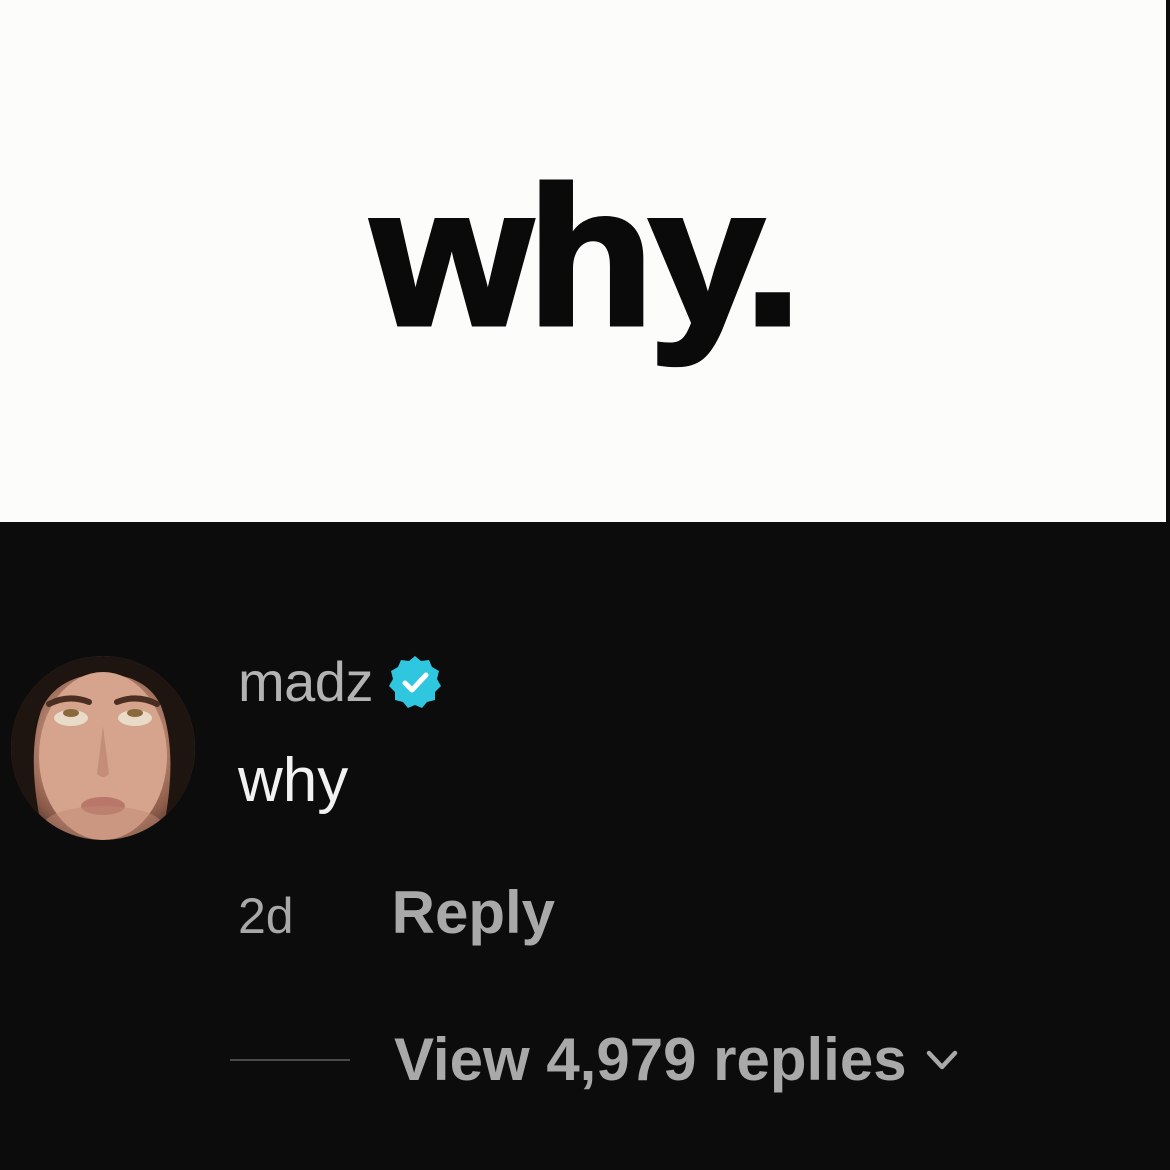 The image size is (1170, 1170). I want to click on reply-button: Reply, so click(473, 912).